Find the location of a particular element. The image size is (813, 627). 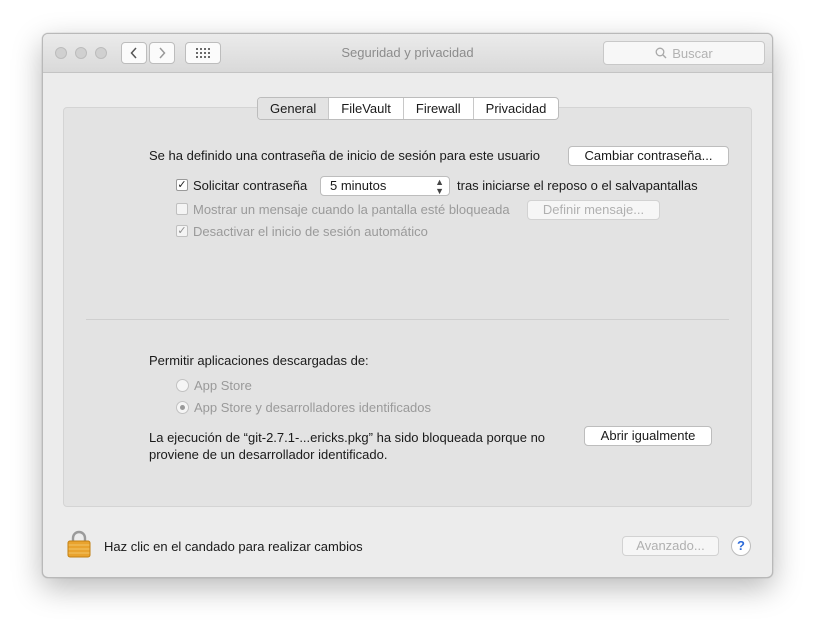

updown-chevron-icon: ▲ ▼ is located at coordinates (439, 186).